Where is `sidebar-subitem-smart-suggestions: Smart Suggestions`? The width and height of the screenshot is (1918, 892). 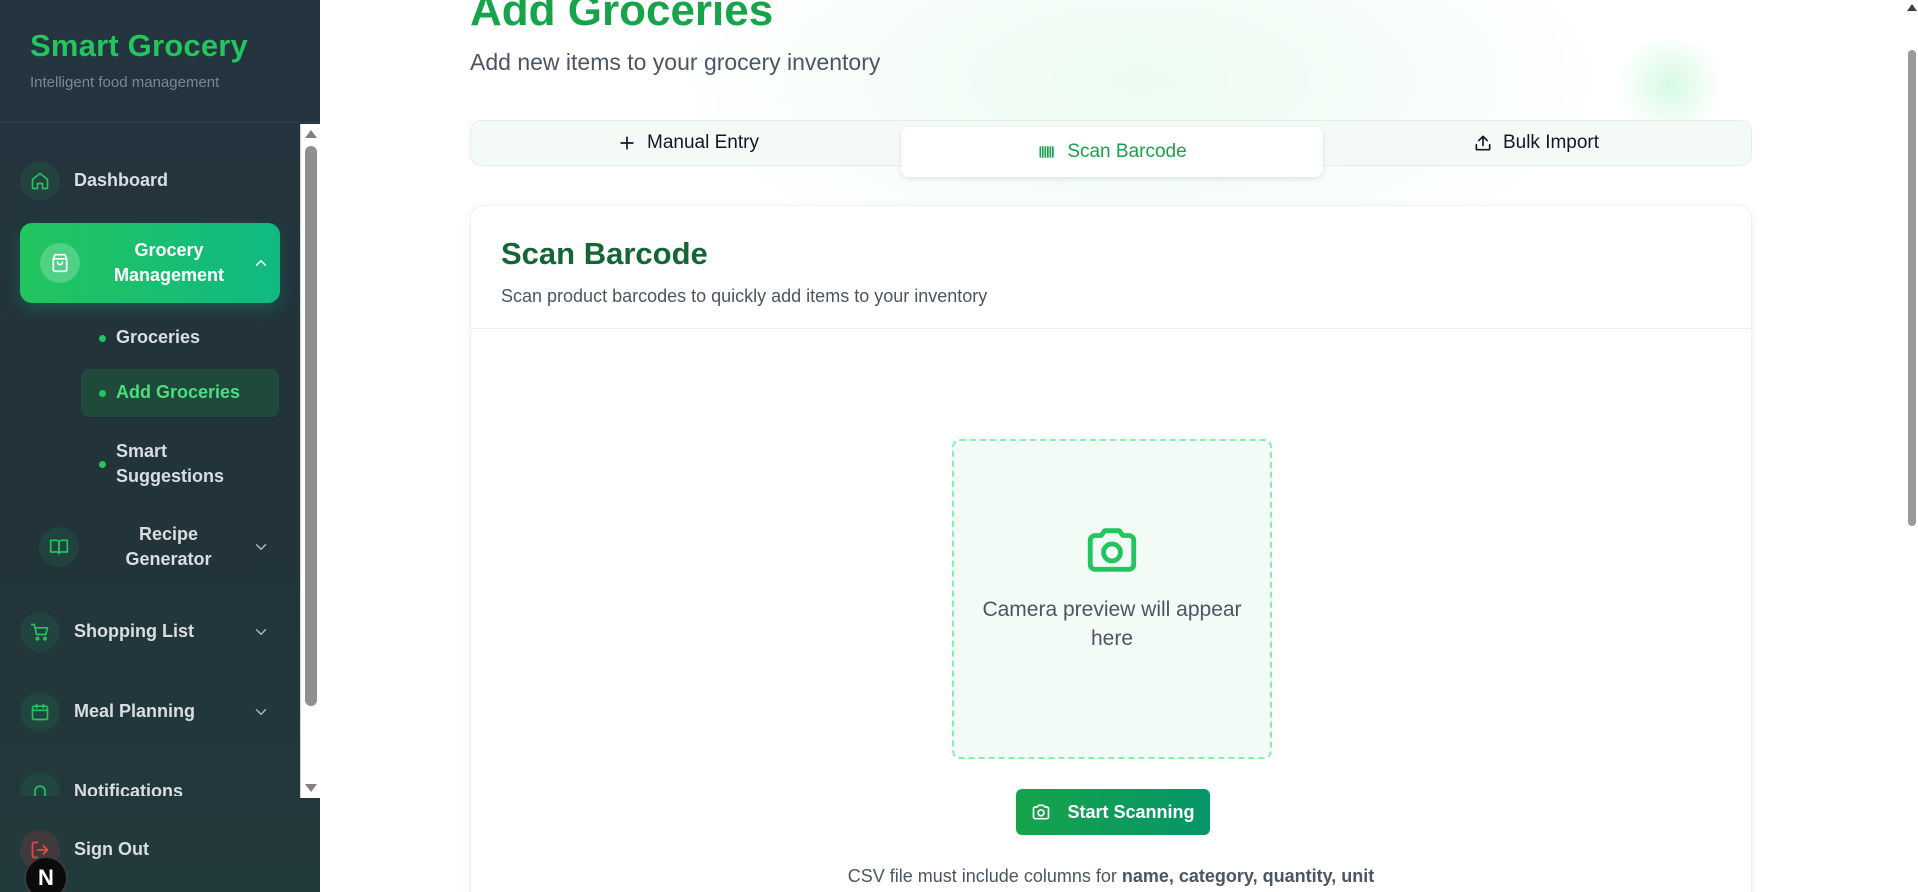
sidebar-subitem-smart-suggestions: Smart Suggestions is located at coordinates (180, 464).